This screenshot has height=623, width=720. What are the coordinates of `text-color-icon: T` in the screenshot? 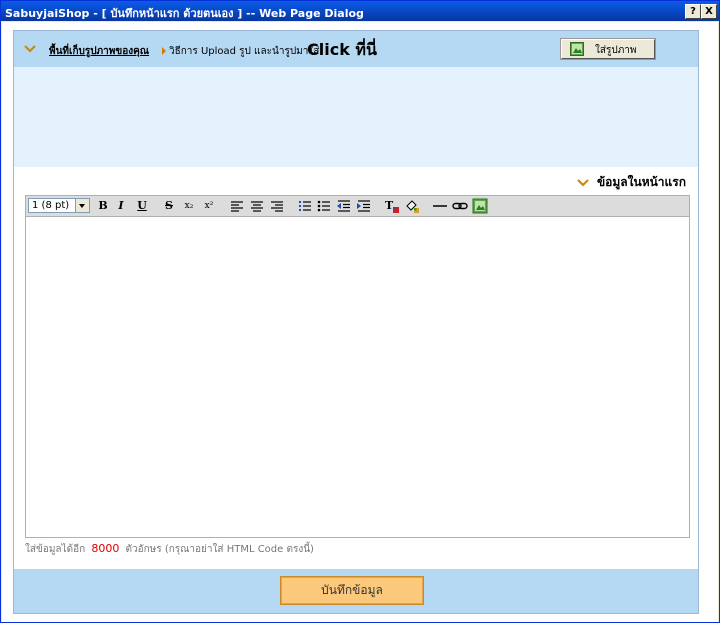 It's located at (392, 206).